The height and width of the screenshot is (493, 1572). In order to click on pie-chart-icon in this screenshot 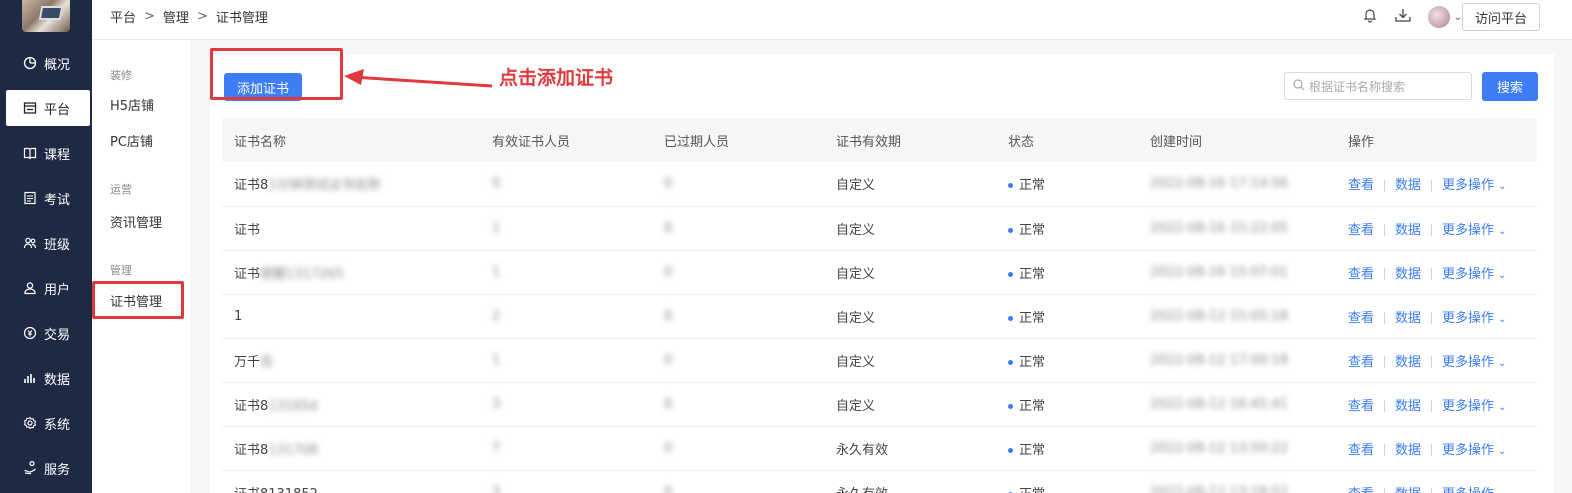, I will do `click(30, 63)`.